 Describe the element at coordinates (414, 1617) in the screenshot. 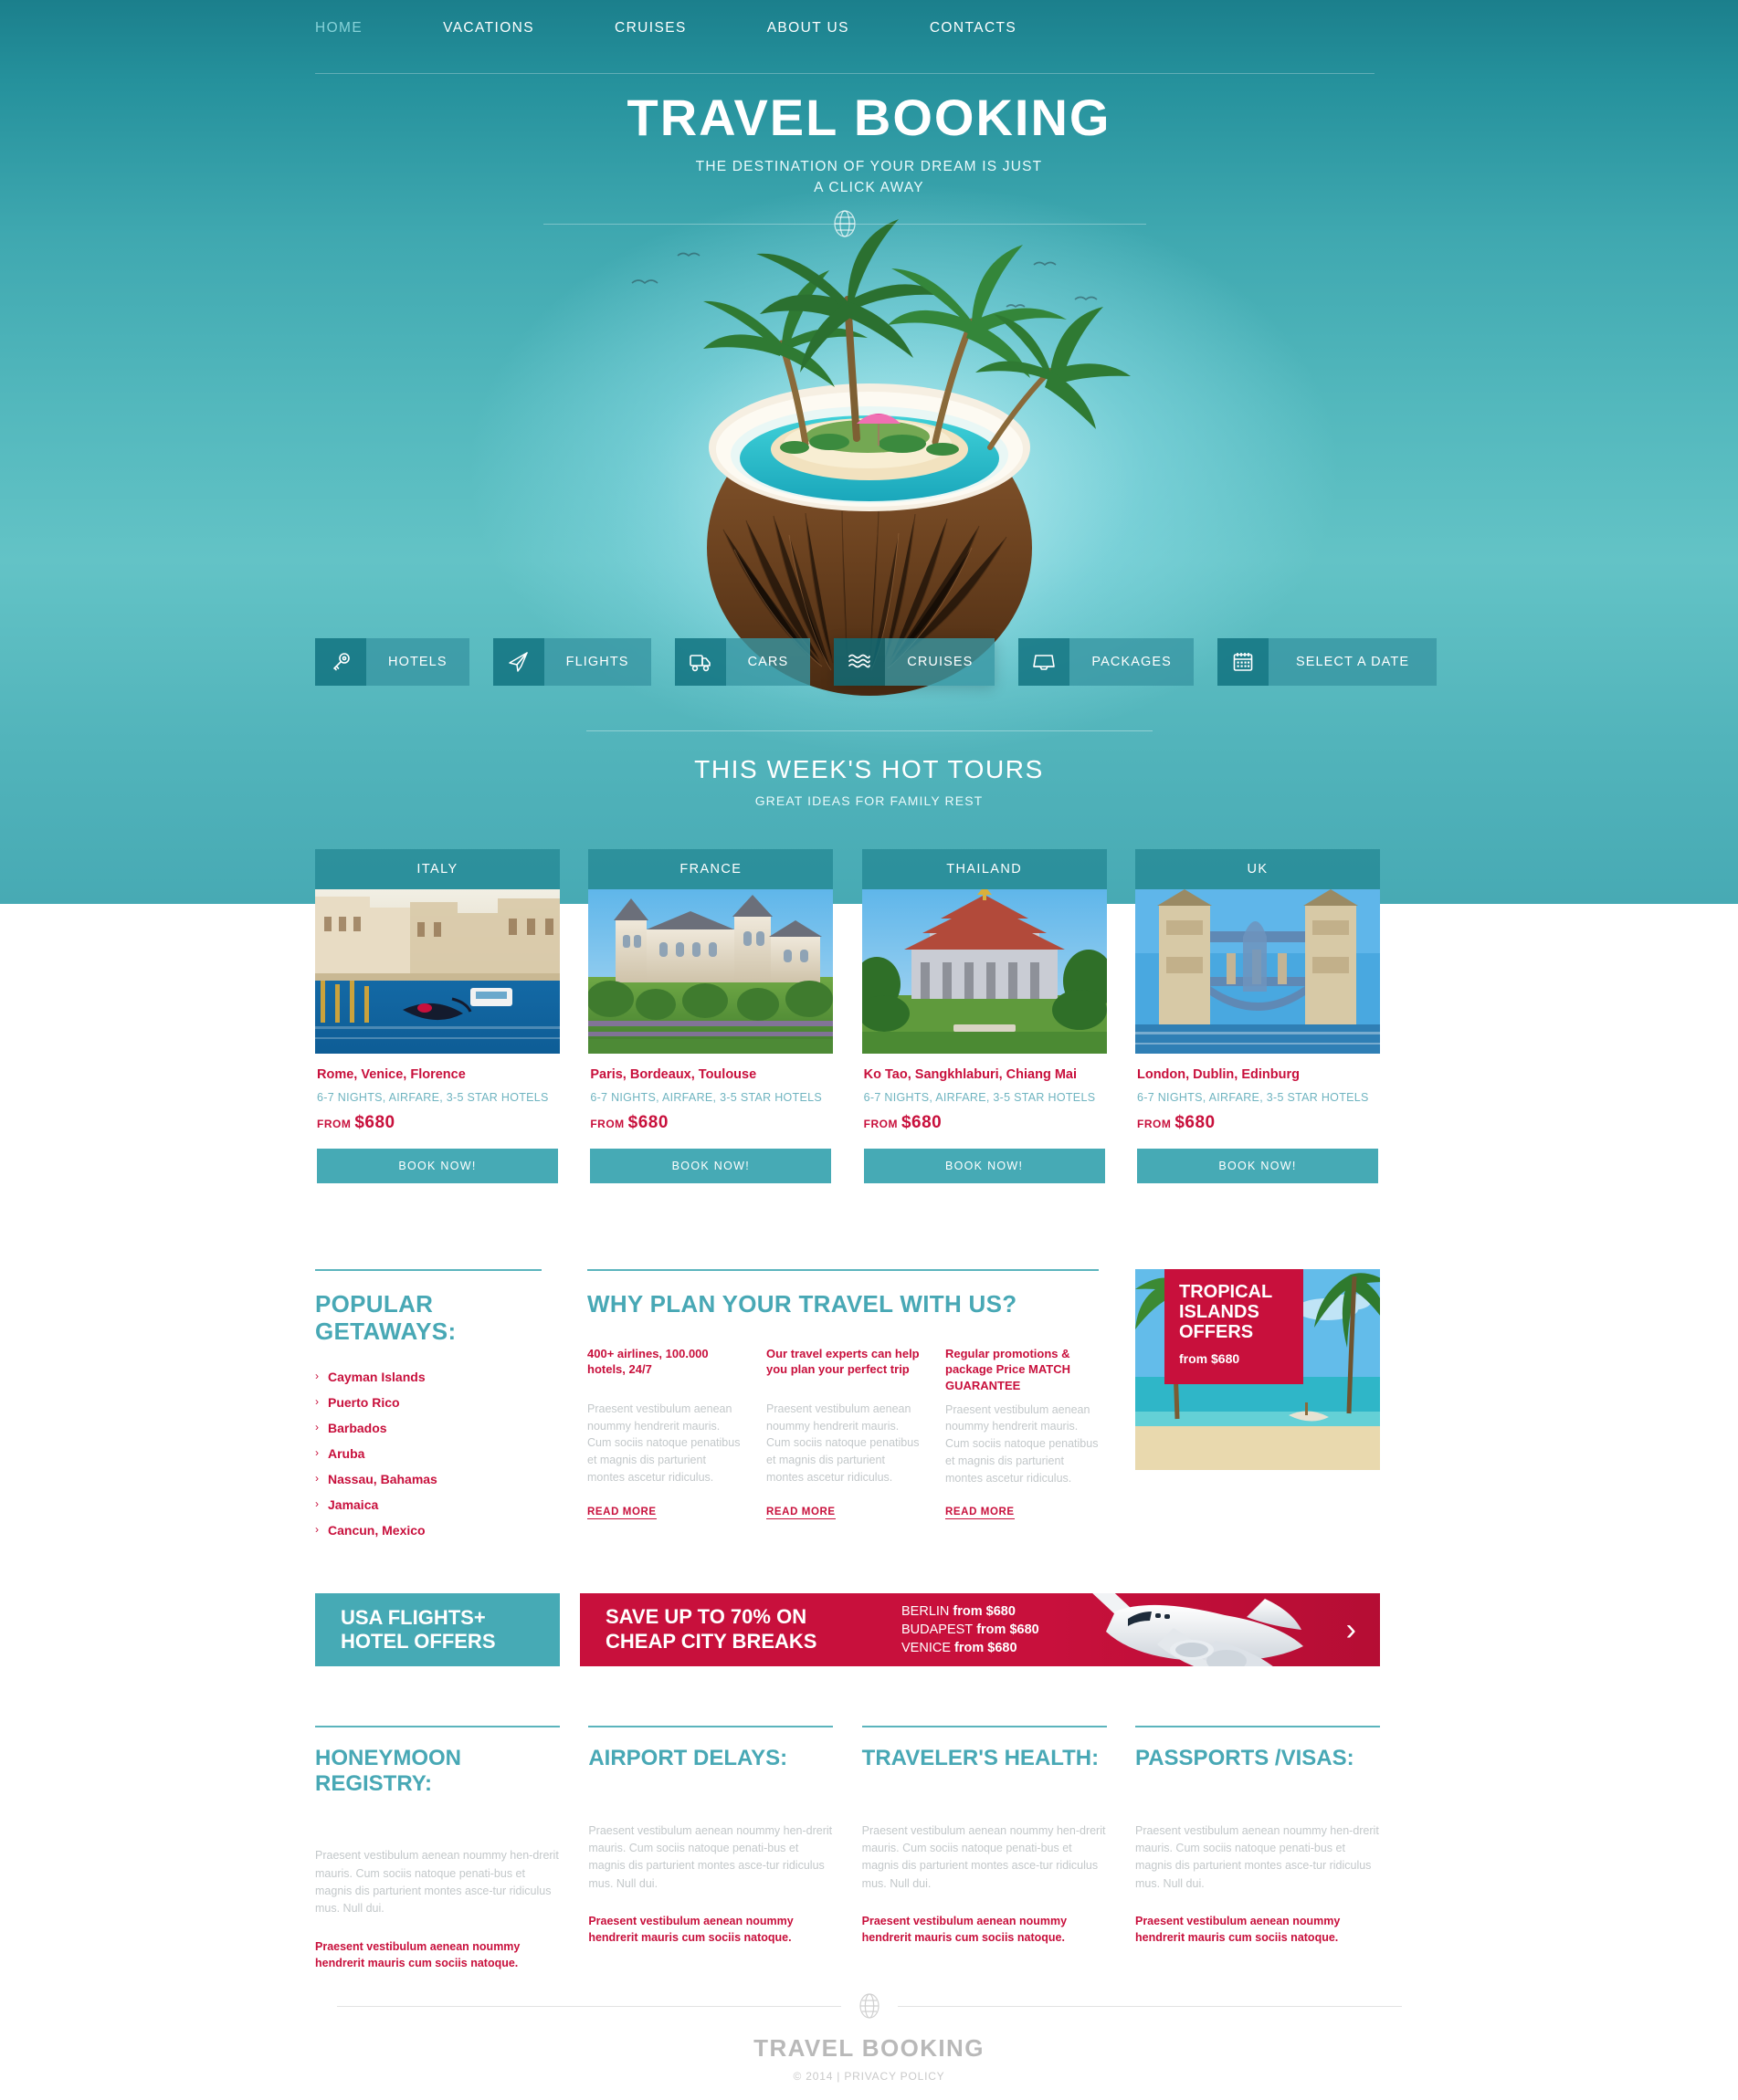

I see `usa-banner-line-1: USA FLIGHTS+` at that location.